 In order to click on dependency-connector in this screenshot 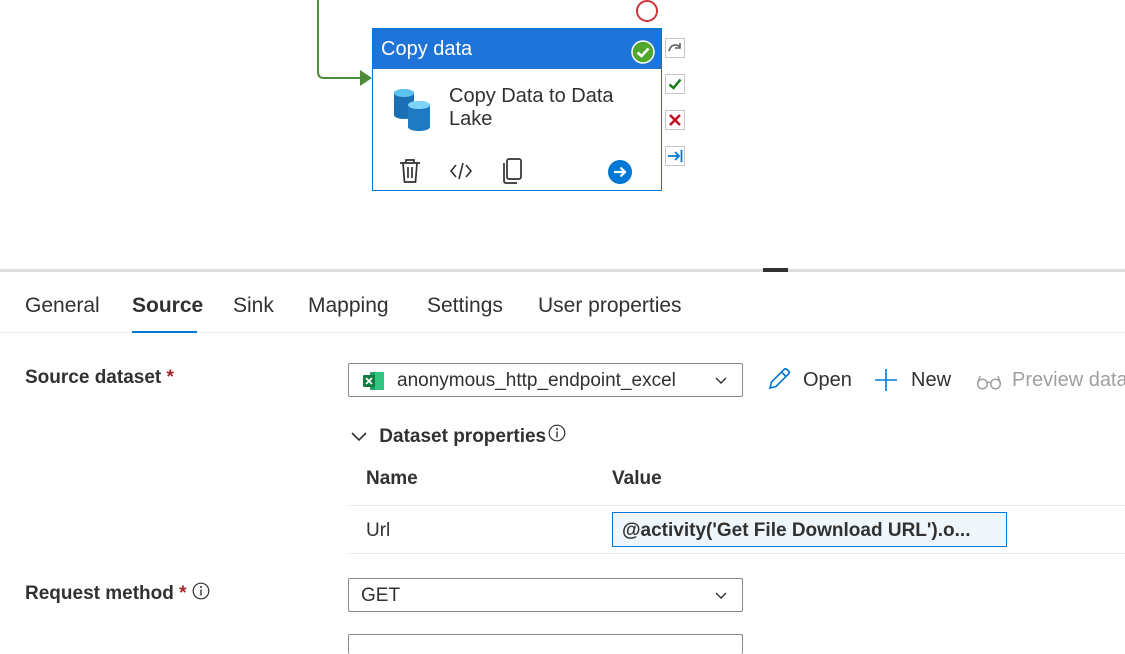, I will do `click(344, 43)`.